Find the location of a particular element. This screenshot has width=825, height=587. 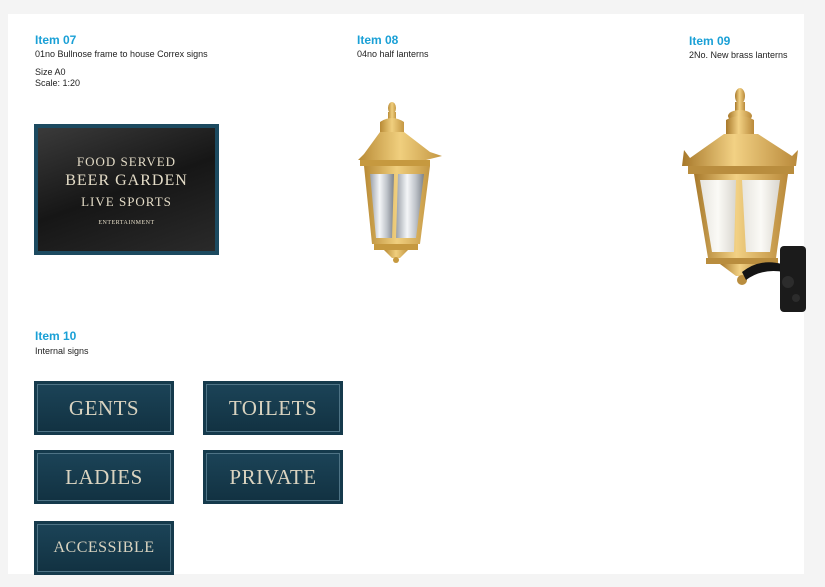

item-08-description: 04no half lanterns is located at coordinates (393, 54).